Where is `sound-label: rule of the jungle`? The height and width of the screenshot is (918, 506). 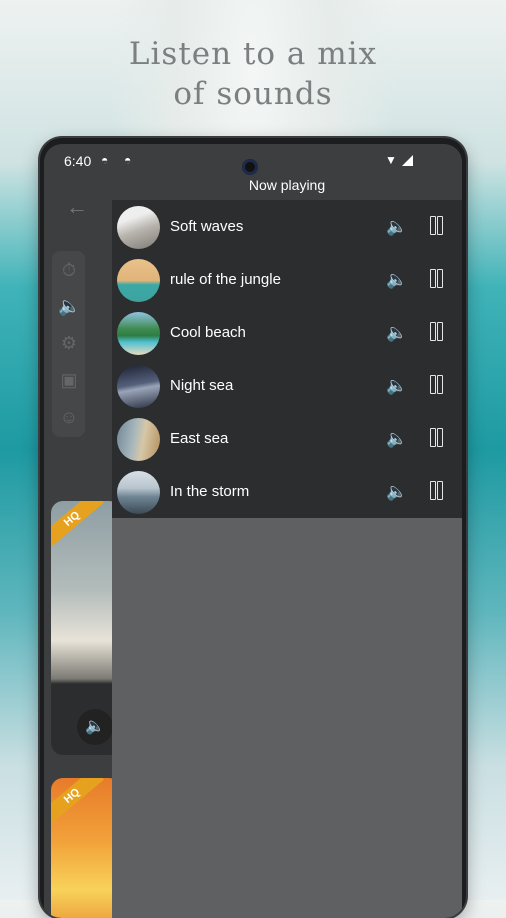 sound-label: rule of the jungle is located at coordinates (225, 279).